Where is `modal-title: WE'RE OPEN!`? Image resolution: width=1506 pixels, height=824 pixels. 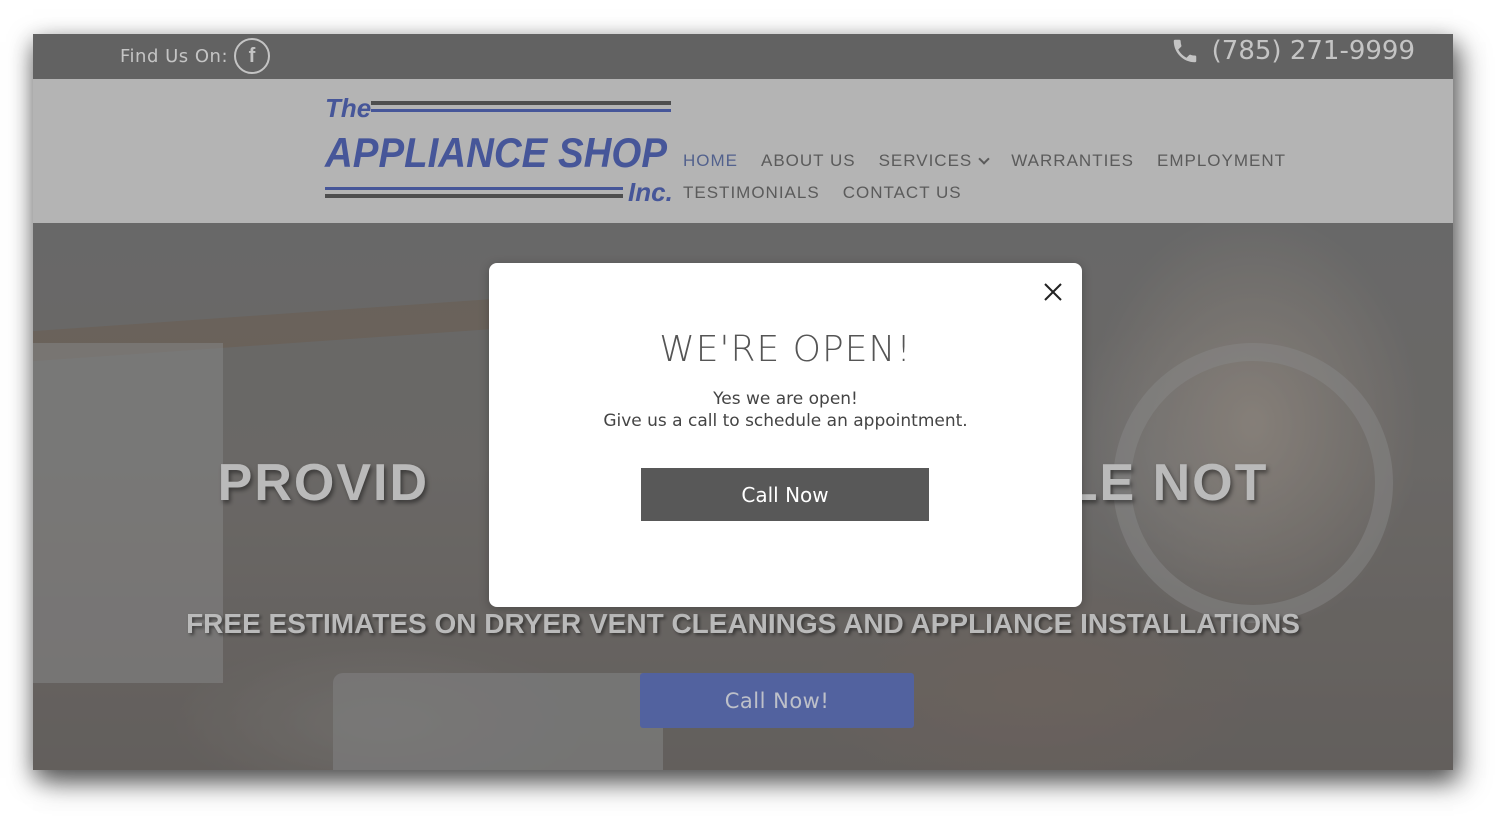
modal-title: WE'RE OPEN! is located at coordinates (785, 349).